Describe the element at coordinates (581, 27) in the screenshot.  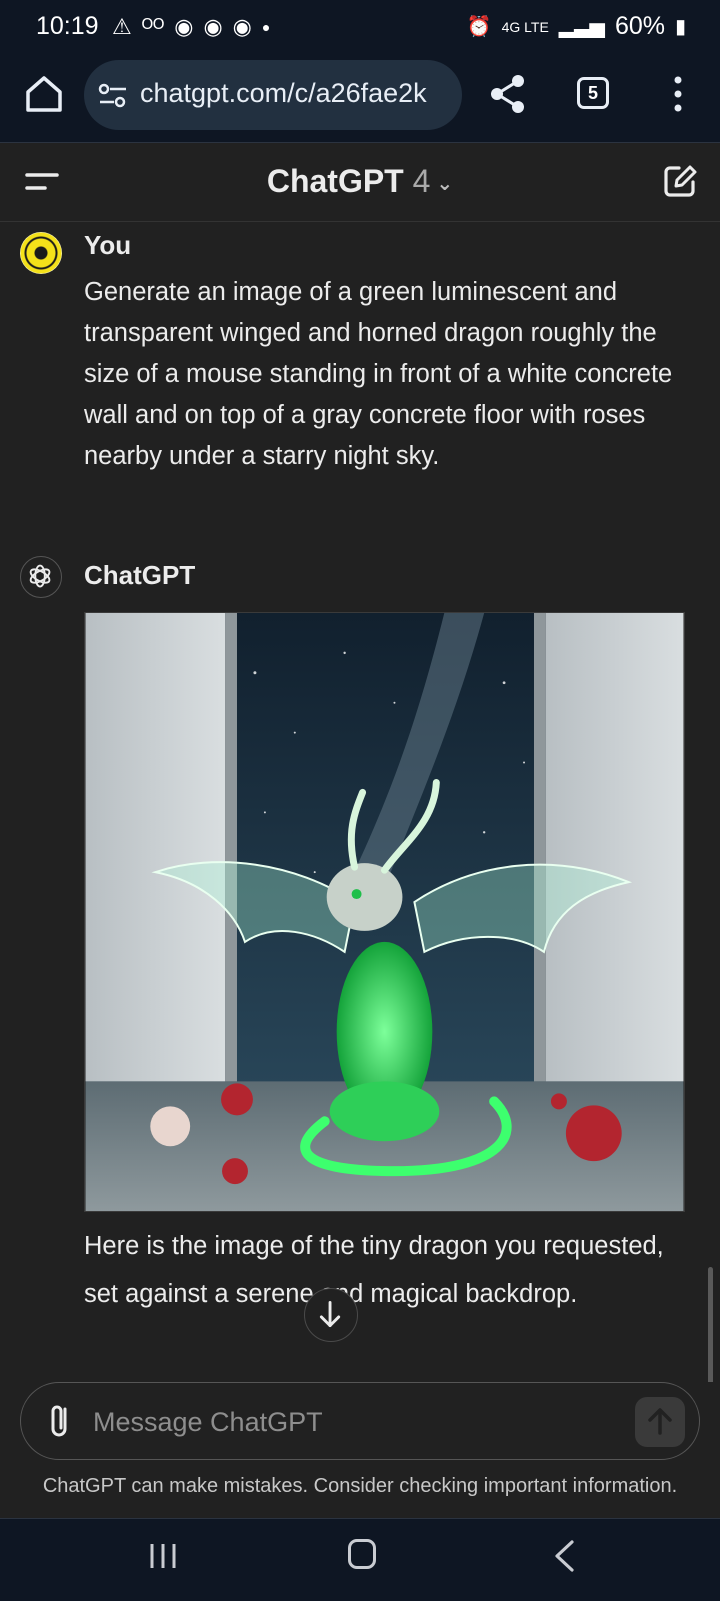
I see `signal-icon: ▂▃▅` at that location.